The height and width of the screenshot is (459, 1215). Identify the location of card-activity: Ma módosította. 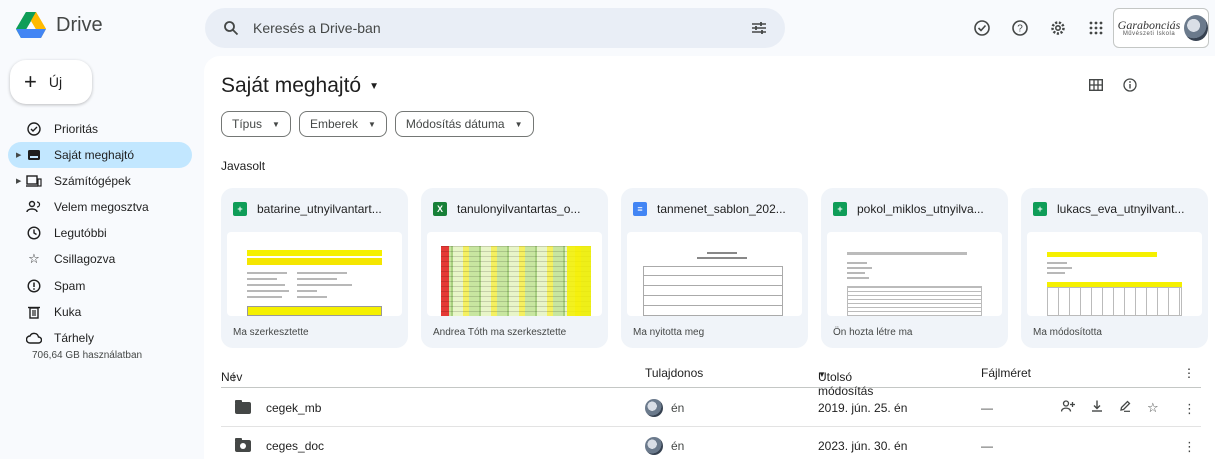
(1067, 332).